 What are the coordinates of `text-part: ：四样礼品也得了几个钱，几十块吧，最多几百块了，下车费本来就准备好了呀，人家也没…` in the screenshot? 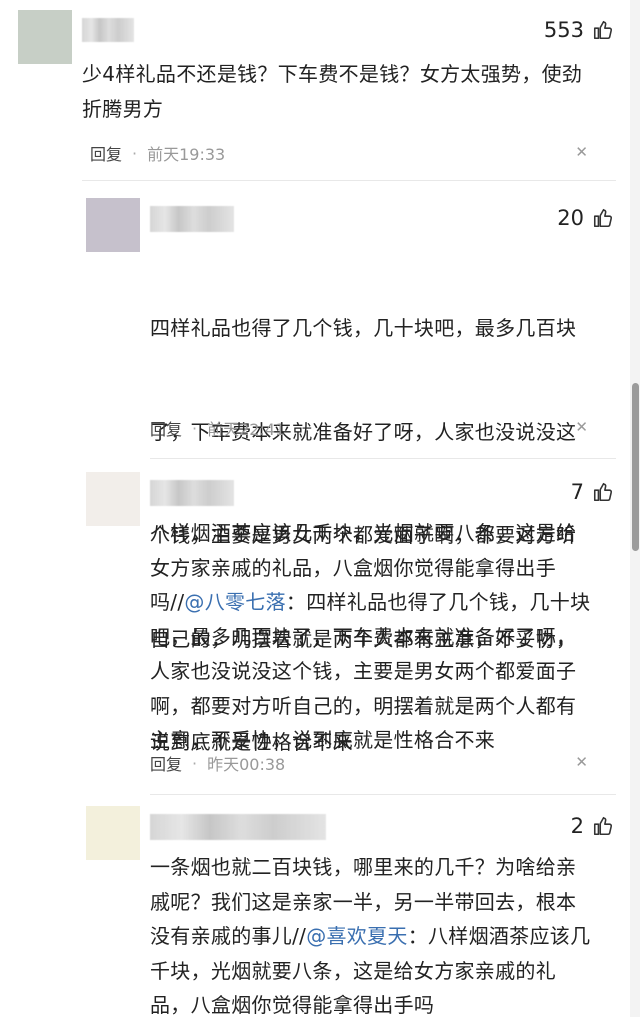 It's located at (370, 671).